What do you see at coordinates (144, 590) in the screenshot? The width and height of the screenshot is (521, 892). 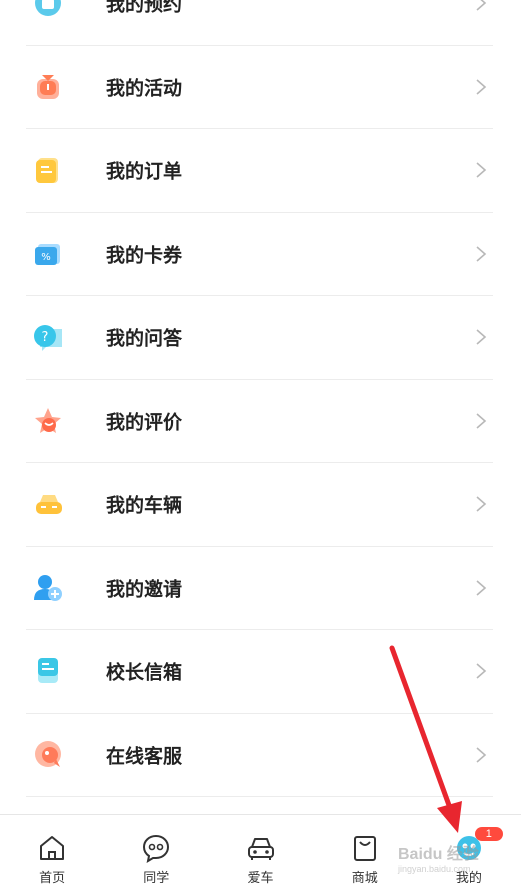 I see `menu-item-label: 我的邀请` at bounding box center [144, 590].